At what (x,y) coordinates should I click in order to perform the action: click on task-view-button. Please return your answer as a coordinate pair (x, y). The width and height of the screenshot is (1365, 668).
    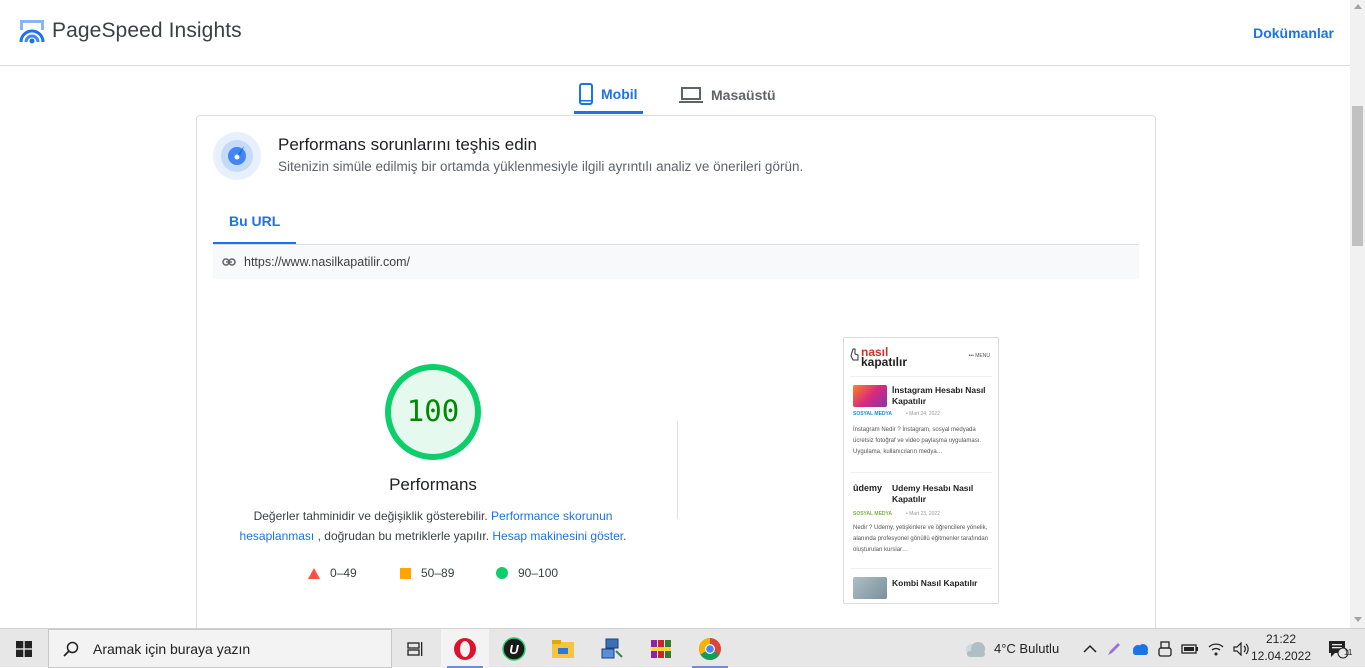
    Looking at the image, I should click on (416, 648).